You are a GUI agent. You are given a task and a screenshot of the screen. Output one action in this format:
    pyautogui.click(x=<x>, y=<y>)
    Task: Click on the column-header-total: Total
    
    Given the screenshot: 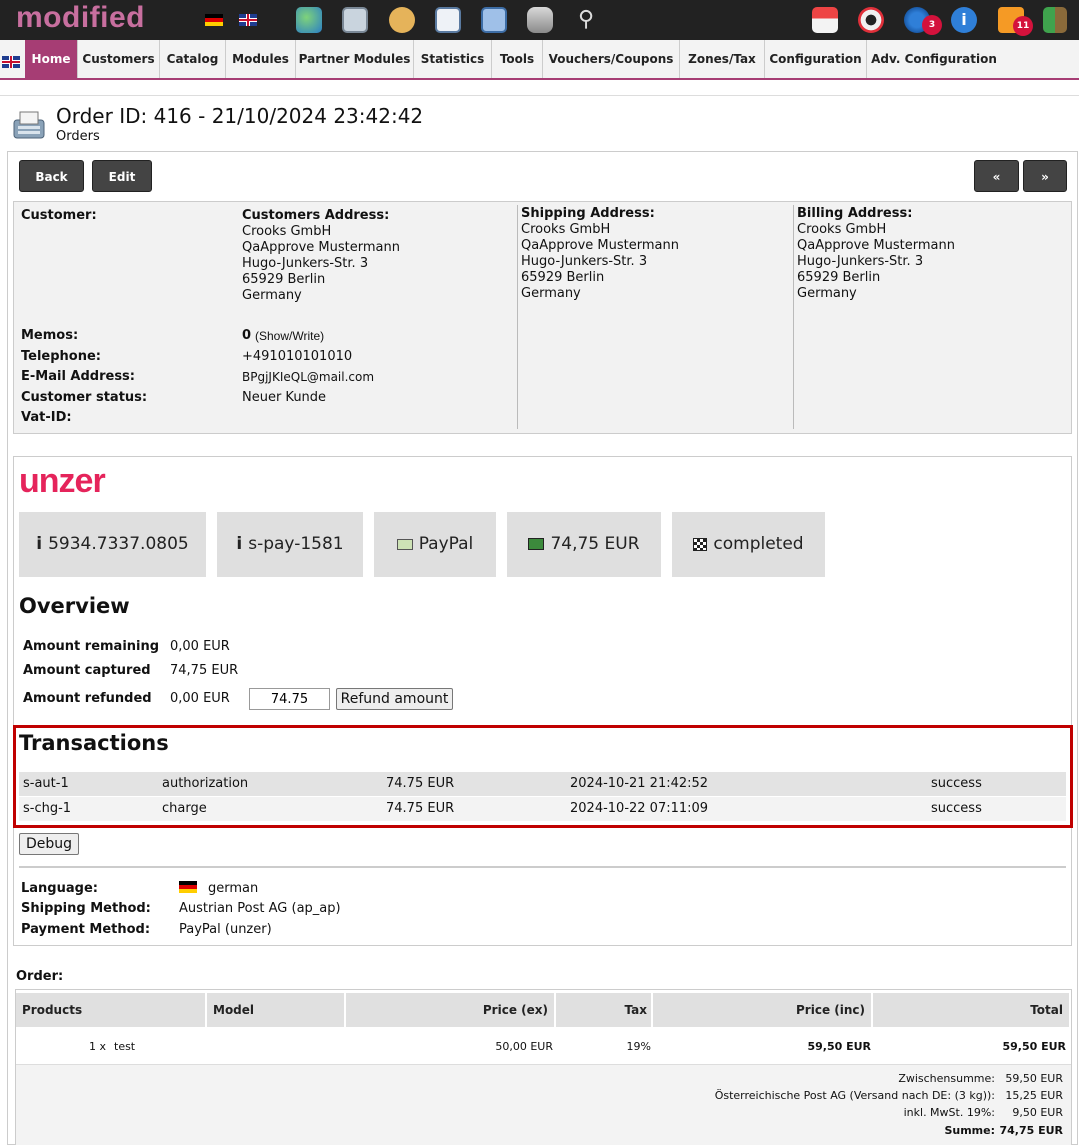 What is the action you would take?
    pyautogui.click(x=971, y=1010)
    